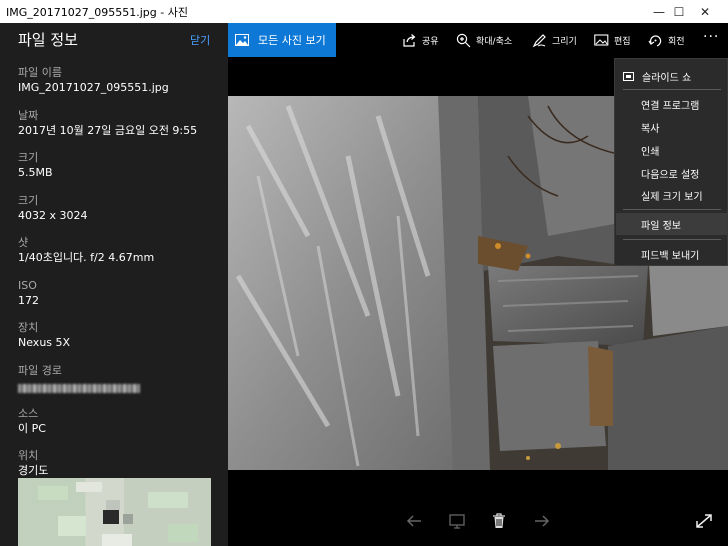 This screenshot has height=546, width=728. I want to click on field-dimensions: 크기 4032 x 3024, so click(53, 209).